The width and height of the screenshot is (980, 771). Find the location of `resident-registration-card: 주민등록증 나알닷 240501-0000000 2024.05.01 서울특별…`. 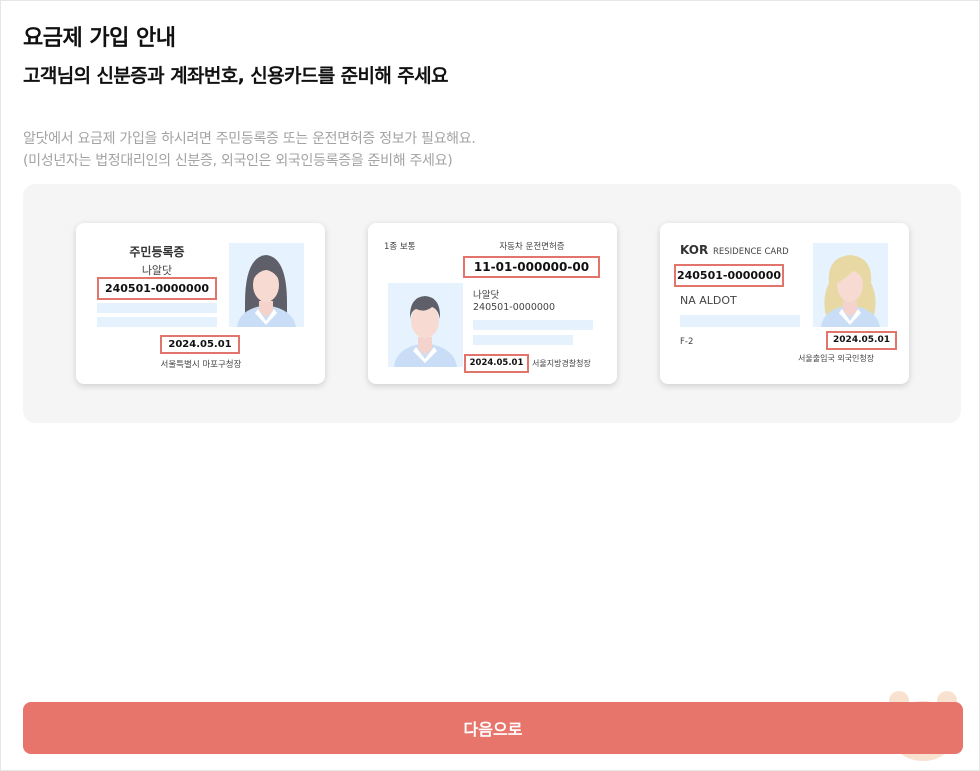

resident-registration-card: 주민등록증 나알닷 240501-0000000 2024.05.01 서울특별… is located at coordinates (200, 303).